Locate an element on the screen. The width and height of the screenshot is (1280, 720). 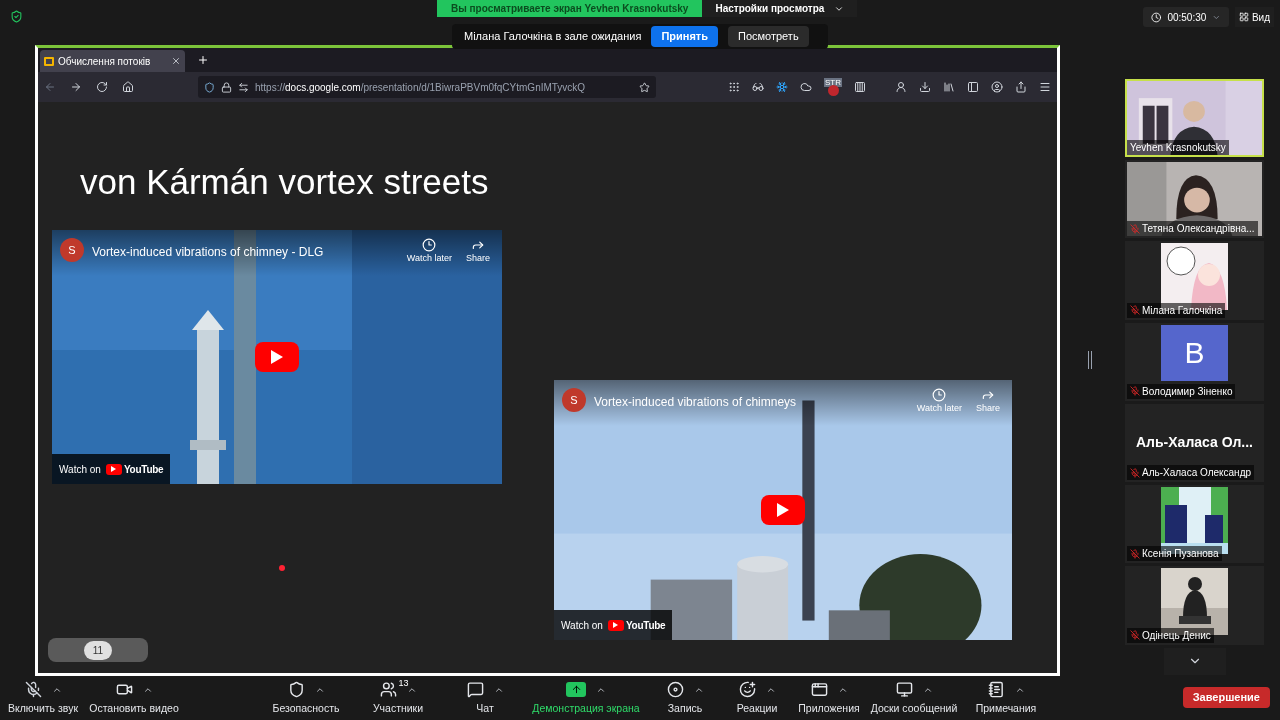
download-icon is located at coordinates (925, 87).